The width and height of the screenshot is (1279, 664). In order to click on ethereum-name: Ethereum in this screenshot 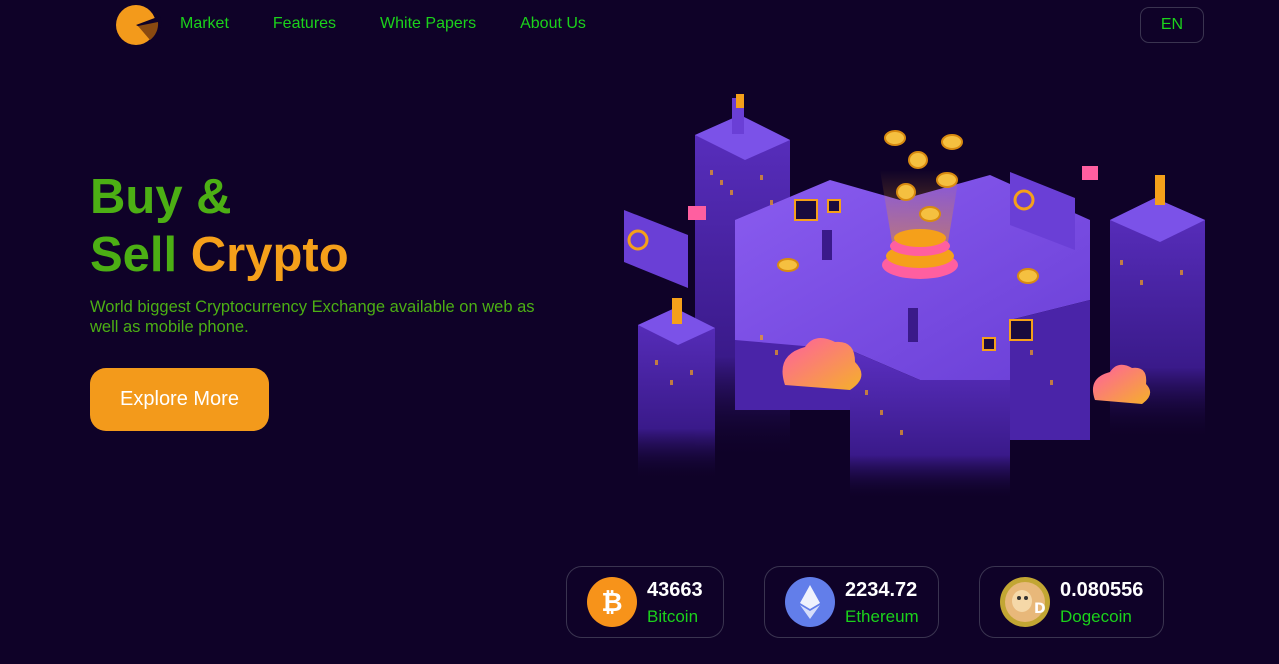, I will do `click(882, 616)`.